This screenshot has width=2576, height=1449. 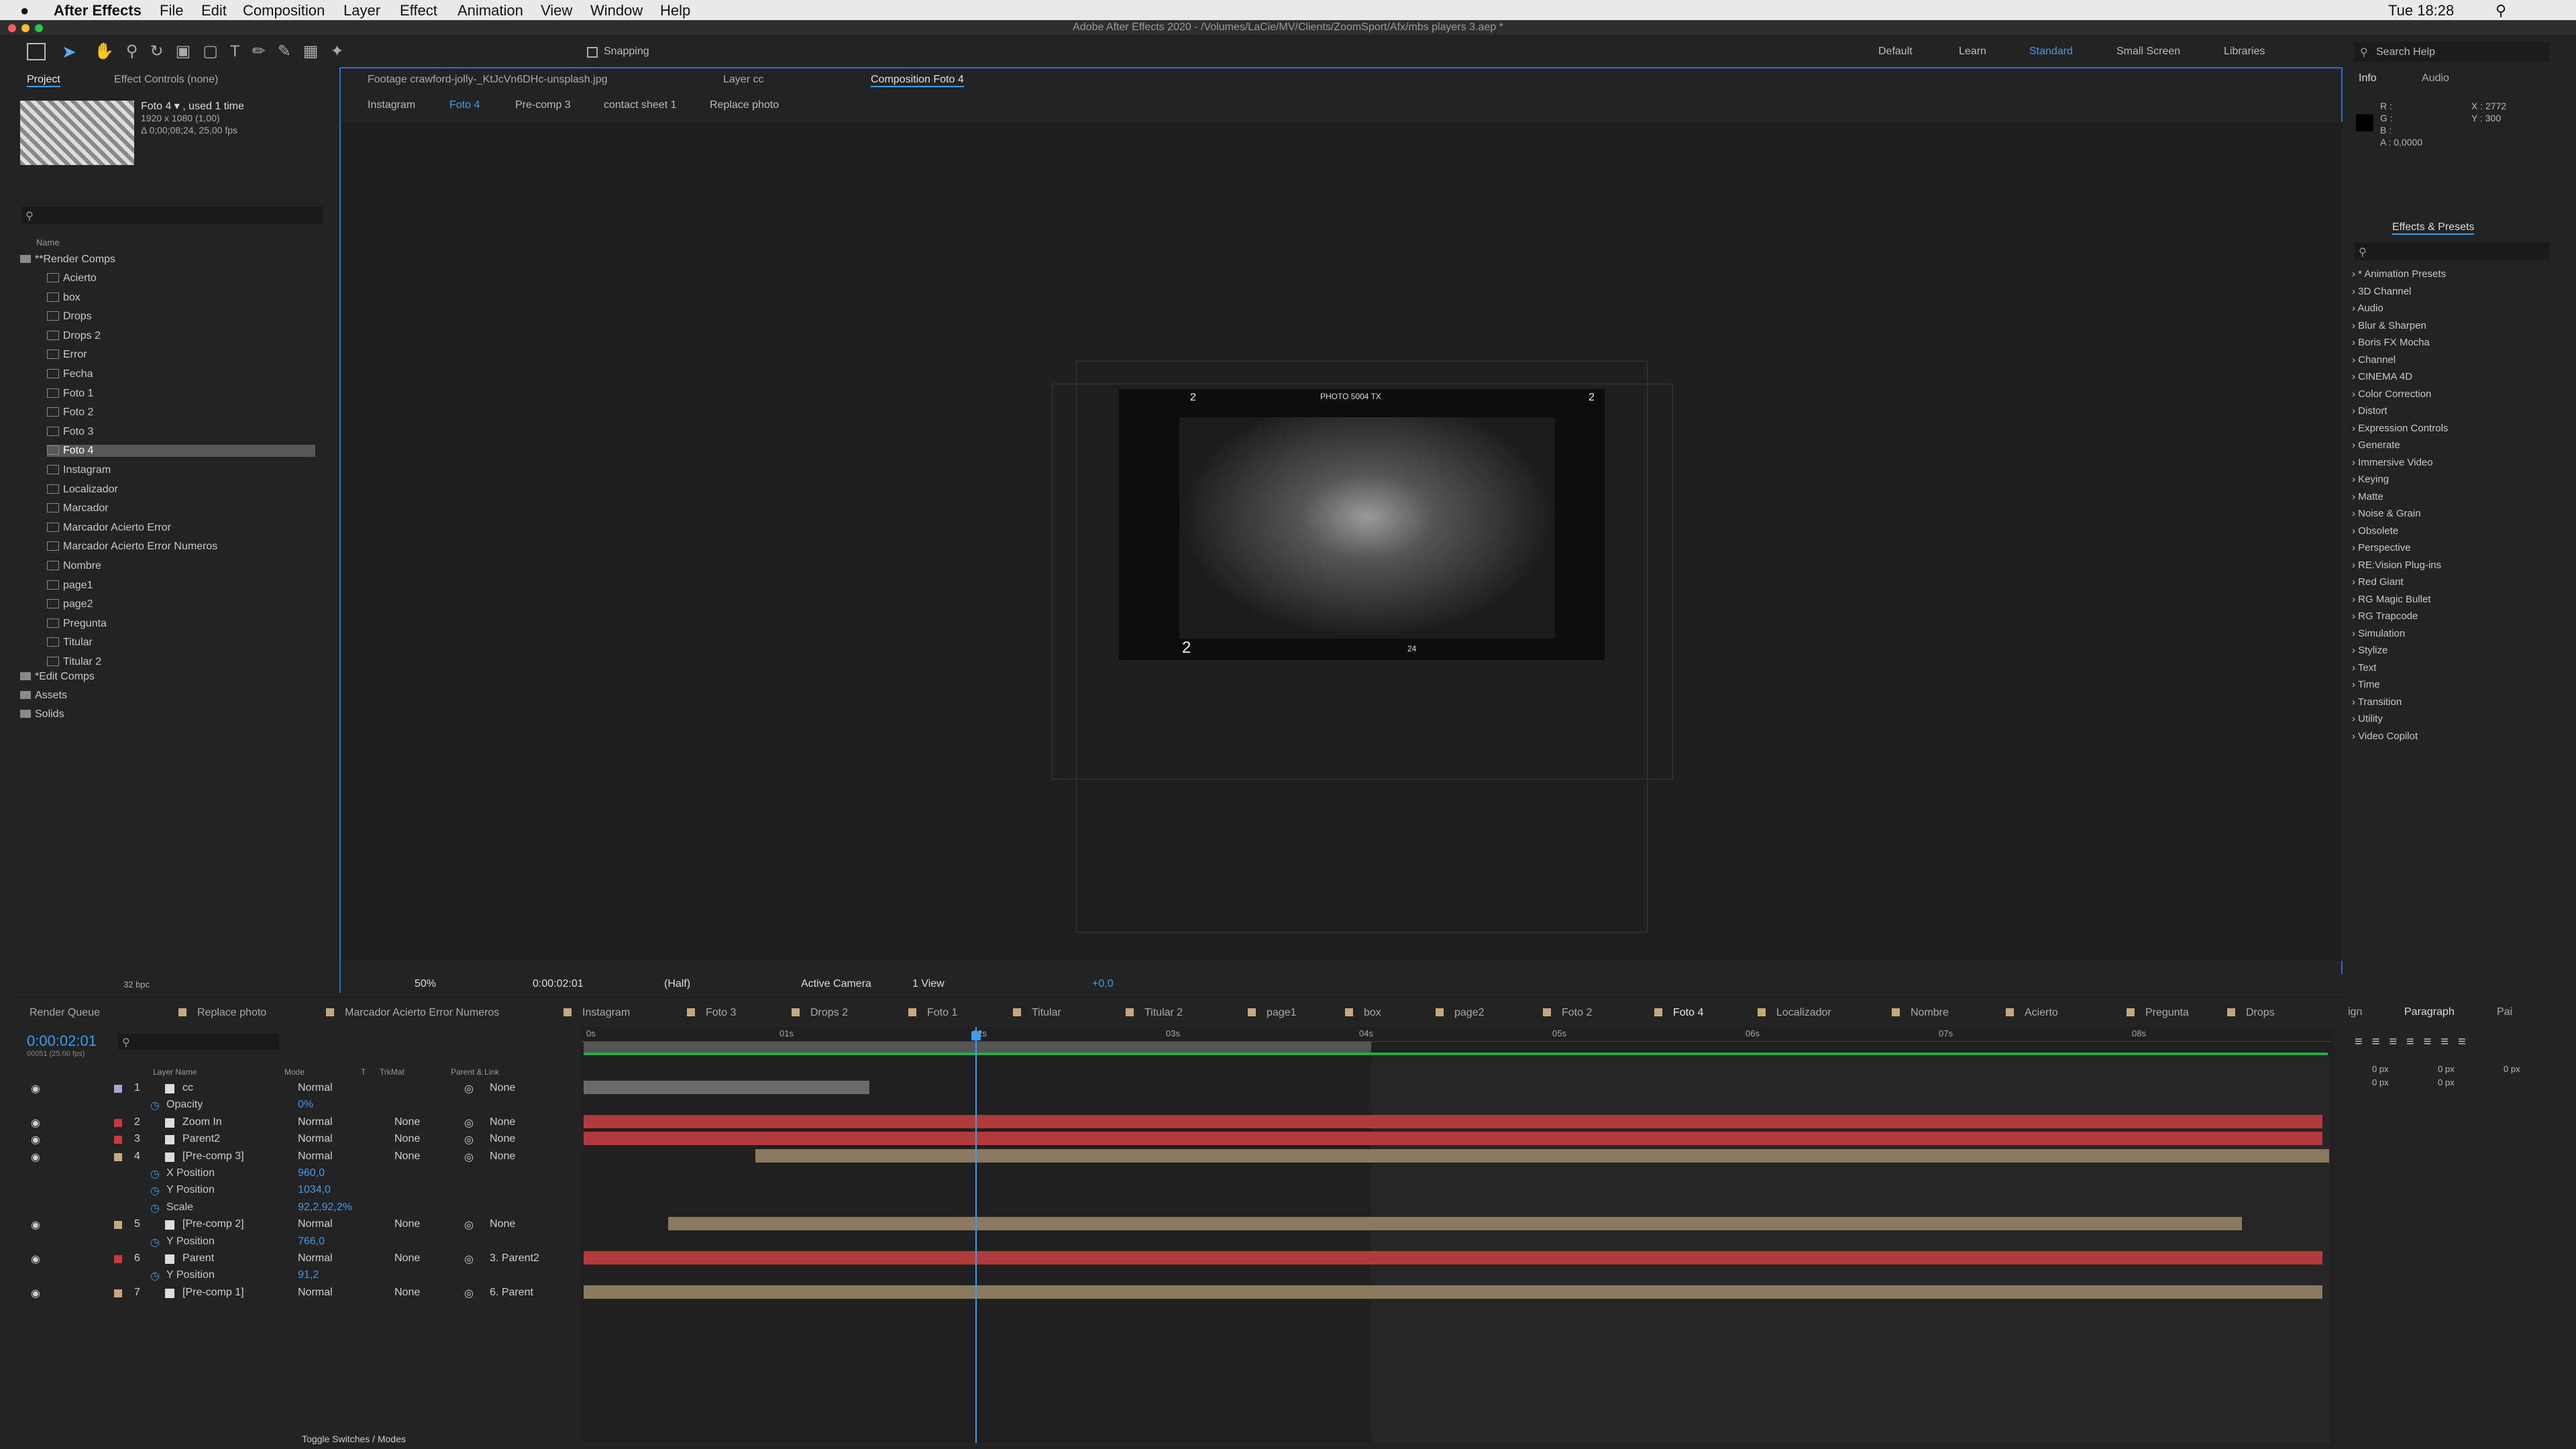 I want to click on col-trkmat: TrkMat, so click(x=392, y=1072).